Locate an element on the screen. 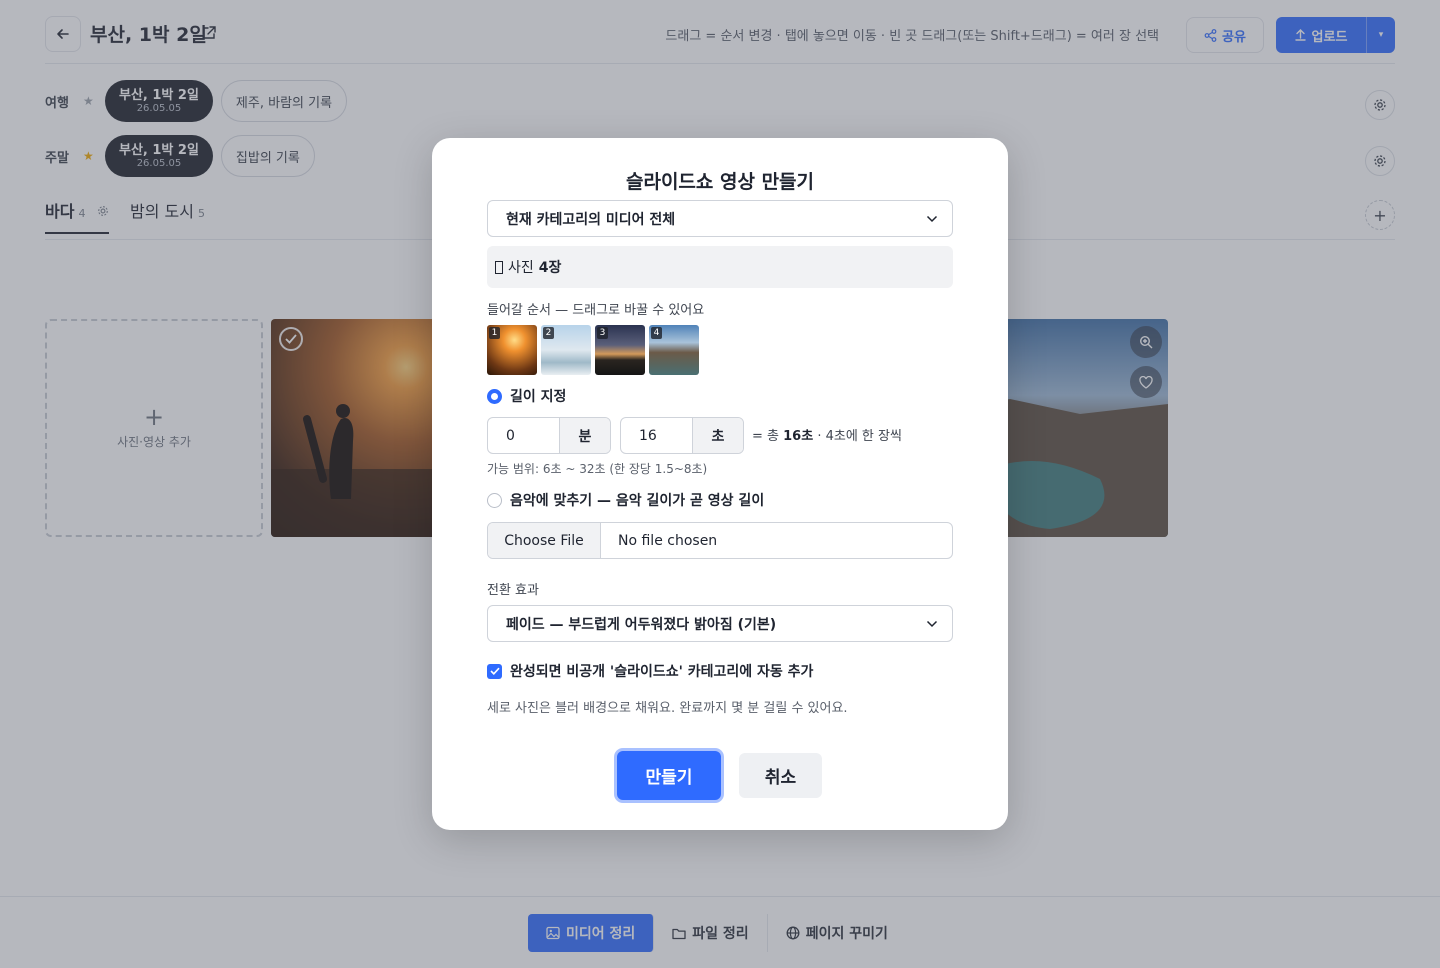 This screenshot has height=968, width=1440. media-source-select: 현재 카테고리의 미디어 전체 is located at coordinates (720, 218).